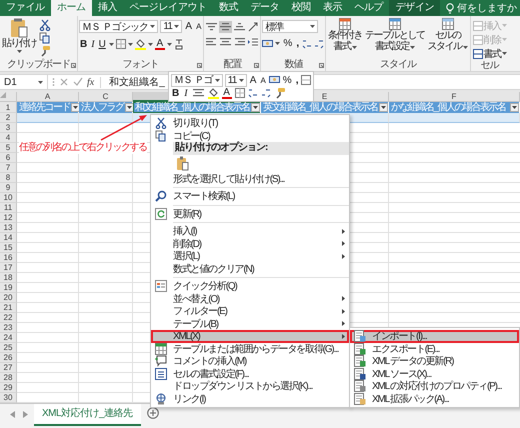  I want to click on row-number: 30, so click(8, 398).